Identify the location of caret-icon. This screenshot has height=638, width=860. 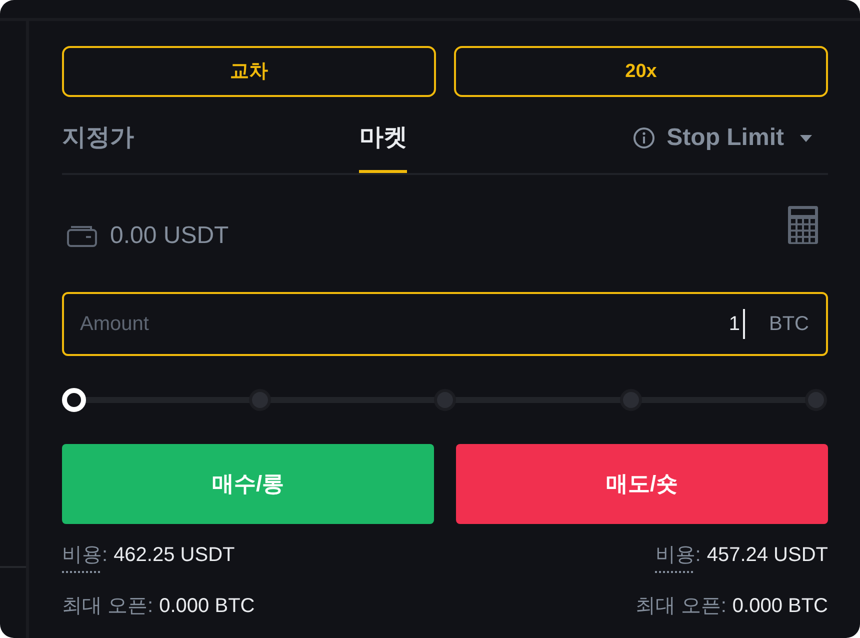
(806, 138).